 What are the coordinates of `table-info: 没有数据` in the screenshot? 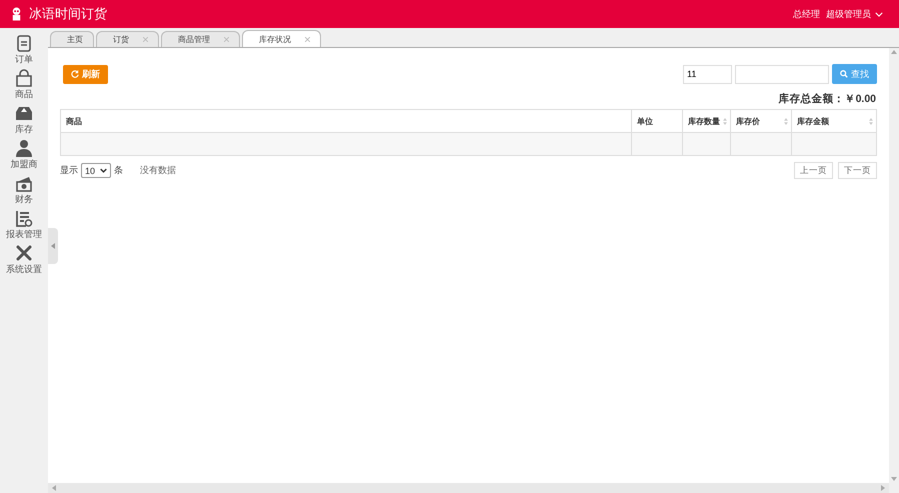 It's located at (158, 170).